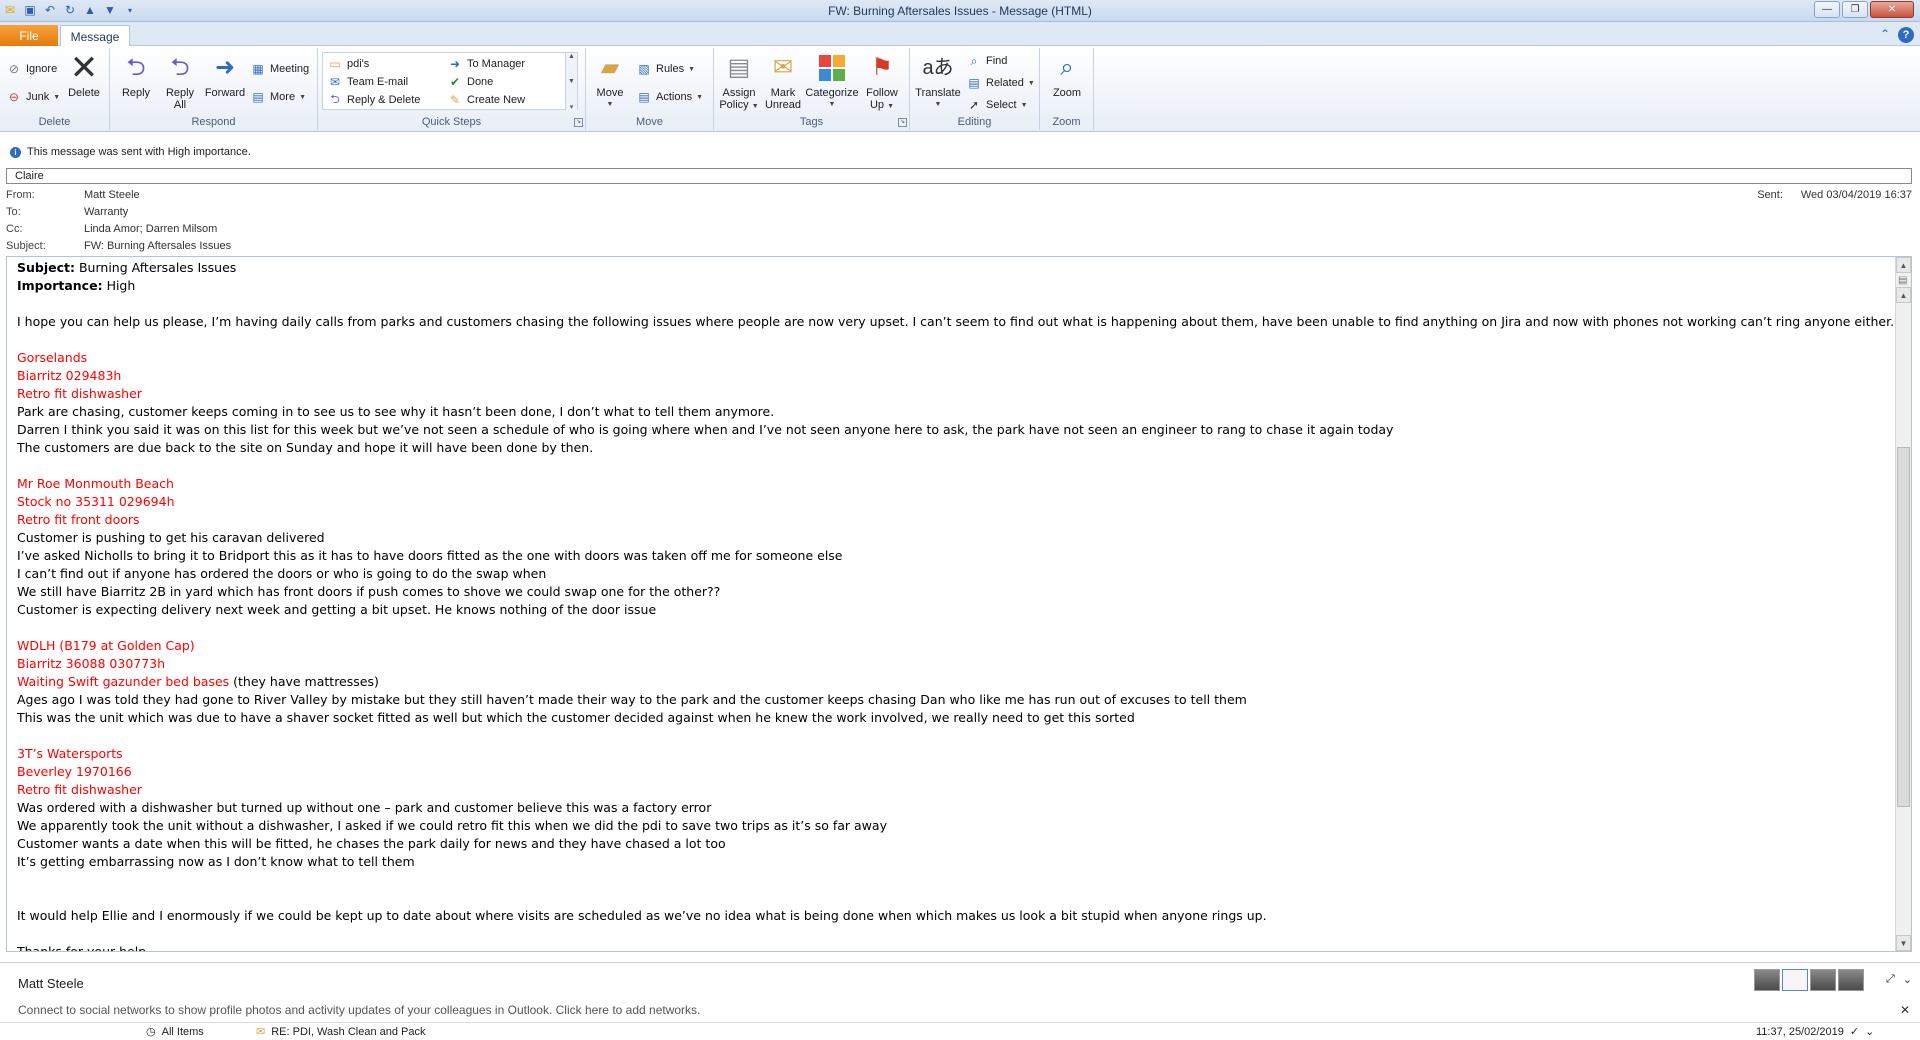 This screenshot has height=1040, width=1920. I want to click on expand-gallery-icon: ▾, so click(572, 107).